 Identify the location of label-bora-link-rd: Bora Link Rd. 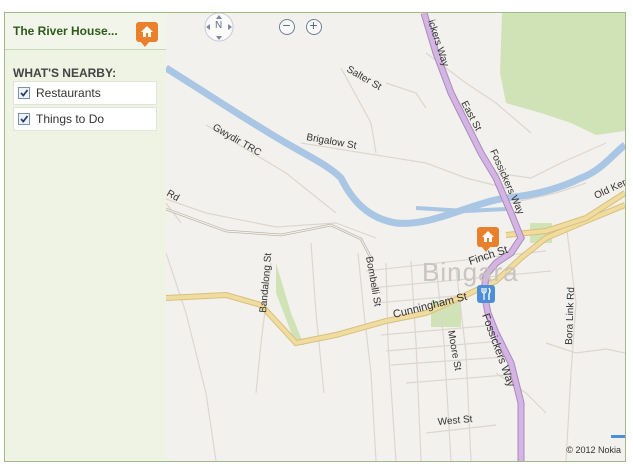
(570, 316).